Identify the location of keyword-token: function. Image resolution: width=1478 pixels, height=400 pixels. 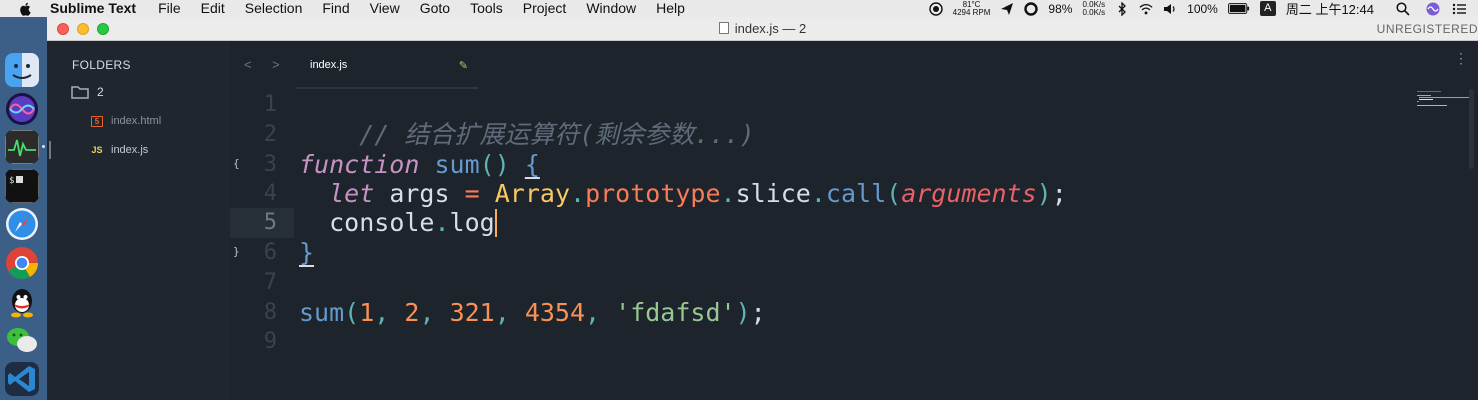
(359, 164).